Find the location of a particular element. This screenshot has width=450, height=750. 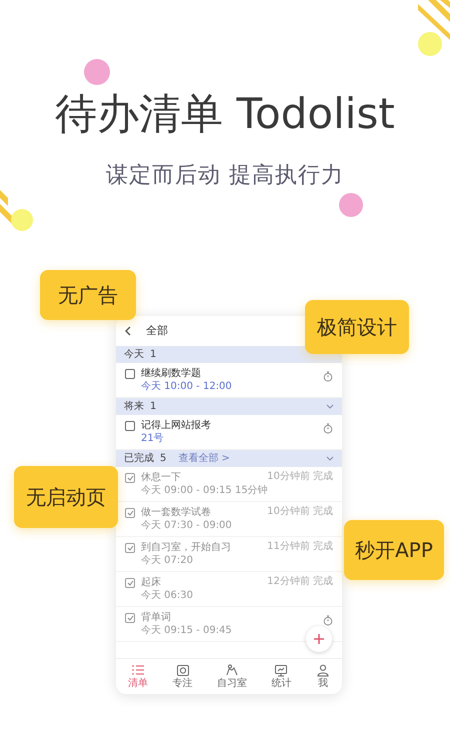

completed-time: 12分钟前 完成 is located at coordinates (300, 582).